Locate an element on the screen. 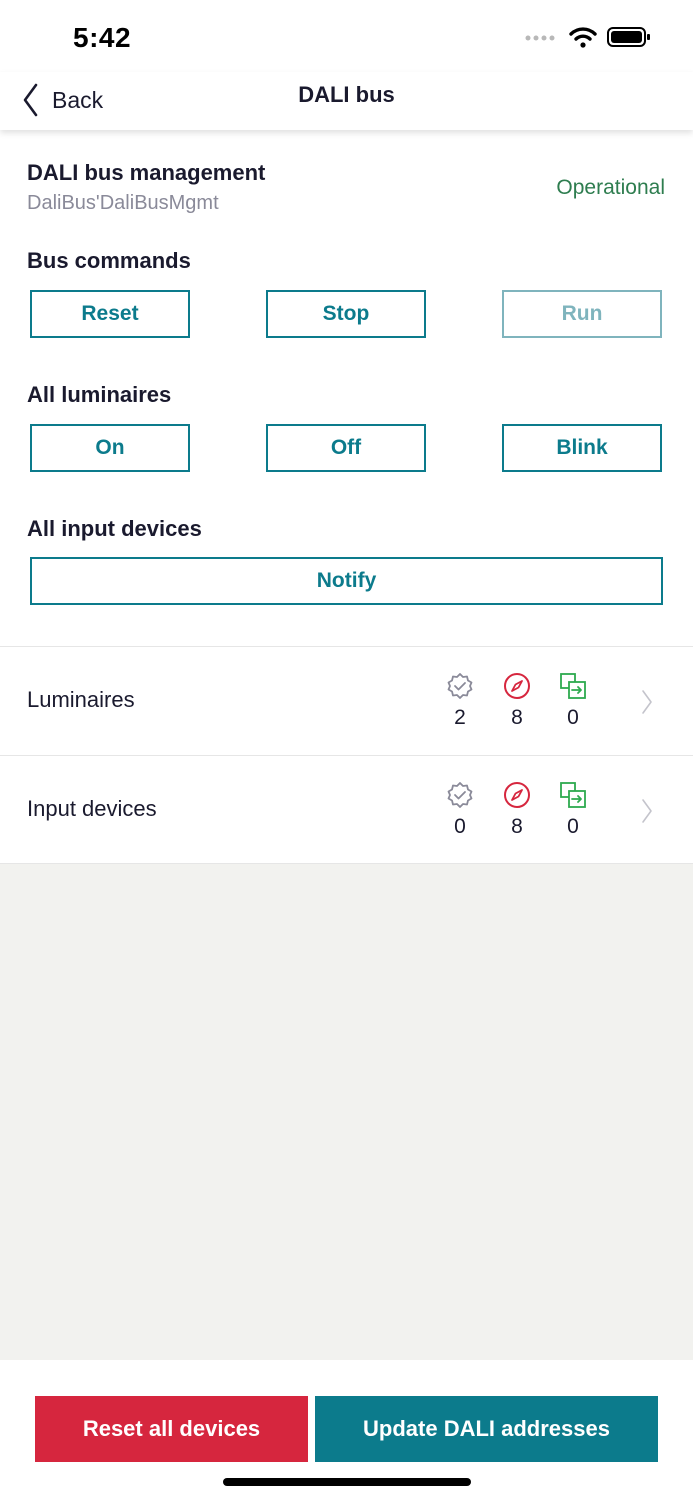  home-indicator is located at coordinates (347, 1482).